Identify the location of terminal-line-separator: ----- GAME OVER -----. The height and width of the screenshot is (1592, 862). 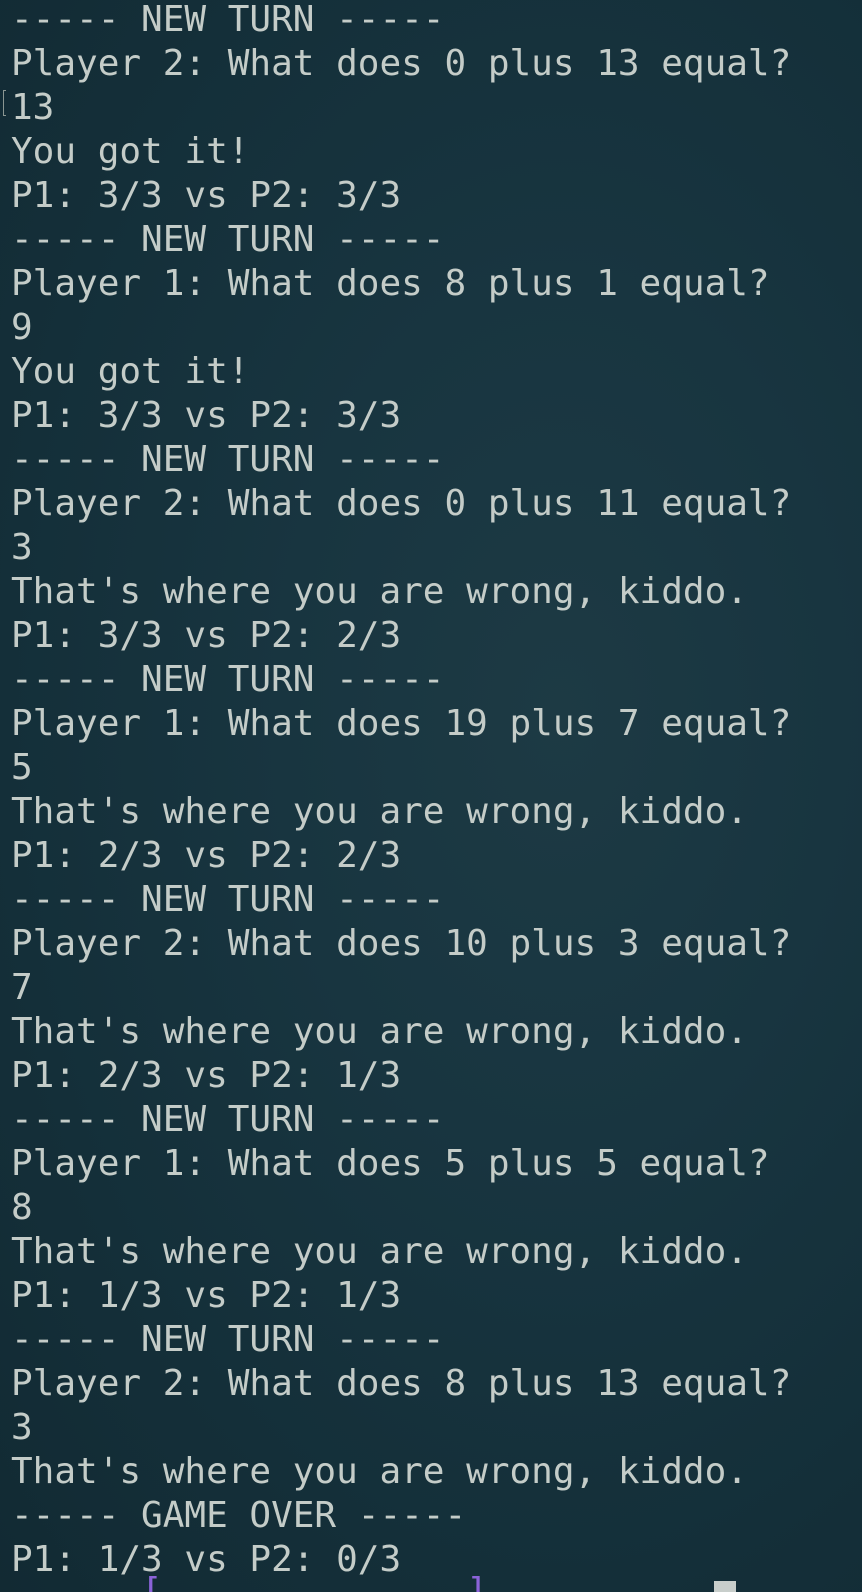
(239, 1515).